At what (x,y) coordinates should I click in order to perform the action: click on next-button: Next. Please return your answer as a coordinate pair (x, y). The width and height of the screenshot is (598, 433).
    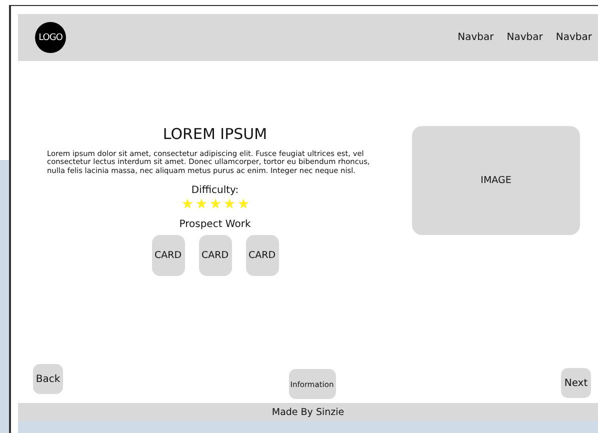
    Looking at the image, I should click on (576, 383).